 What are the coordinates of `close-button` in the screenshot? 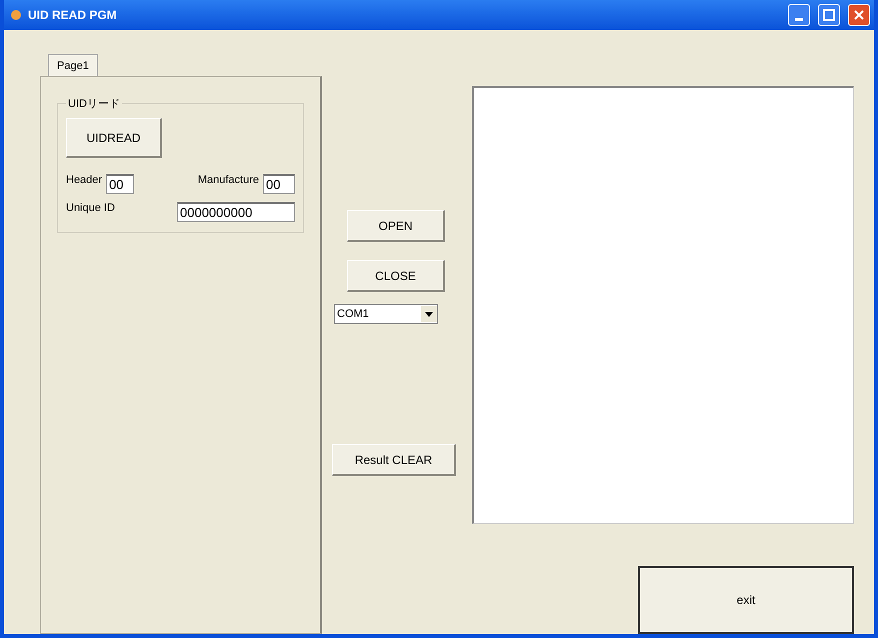 It's located at (859, 15).